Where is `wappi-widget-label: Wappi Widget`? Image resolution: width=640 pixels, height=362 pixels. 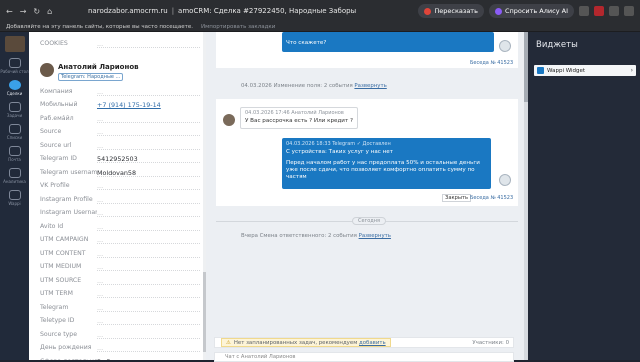 wappi-widget-label: Wappi Widget is located at coordinates (566, 70).